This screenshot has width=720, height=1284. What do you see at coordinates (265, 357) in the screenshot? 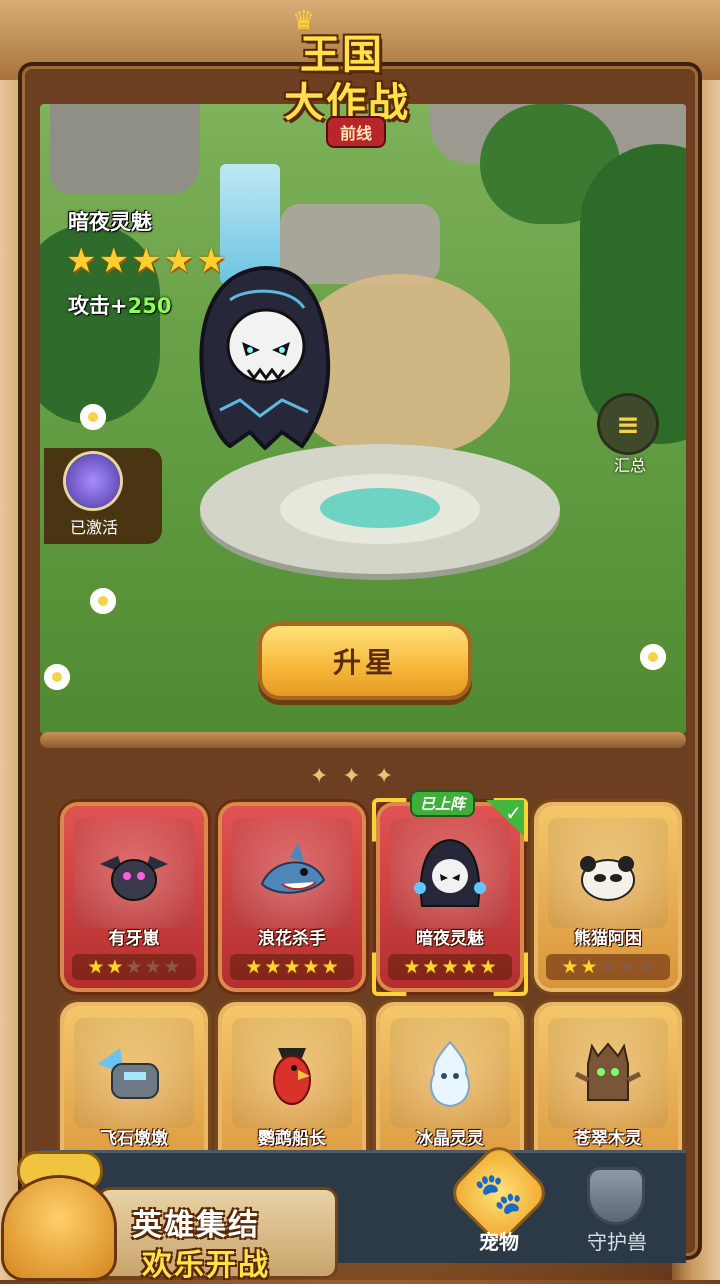
I see `reaper-character` at bounding box center [265, 357].